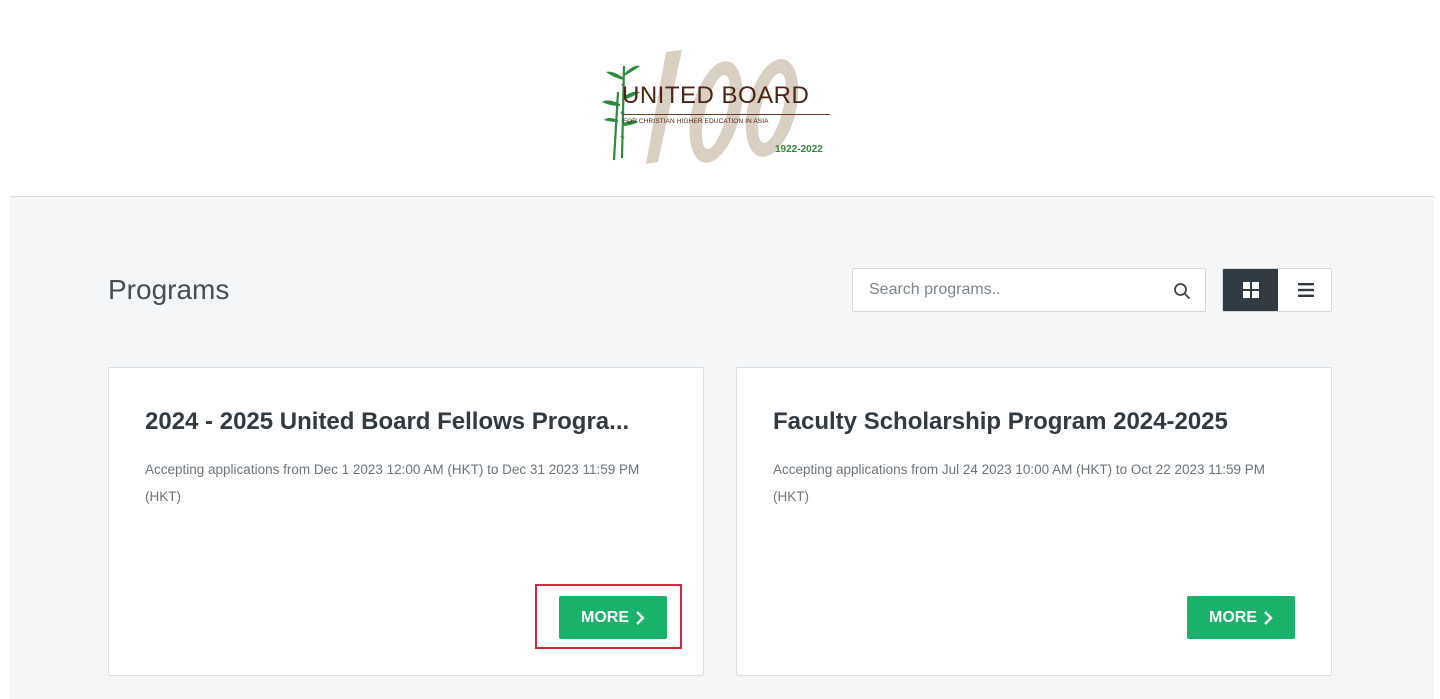  I want to click on search-input, so click(1014, 290).